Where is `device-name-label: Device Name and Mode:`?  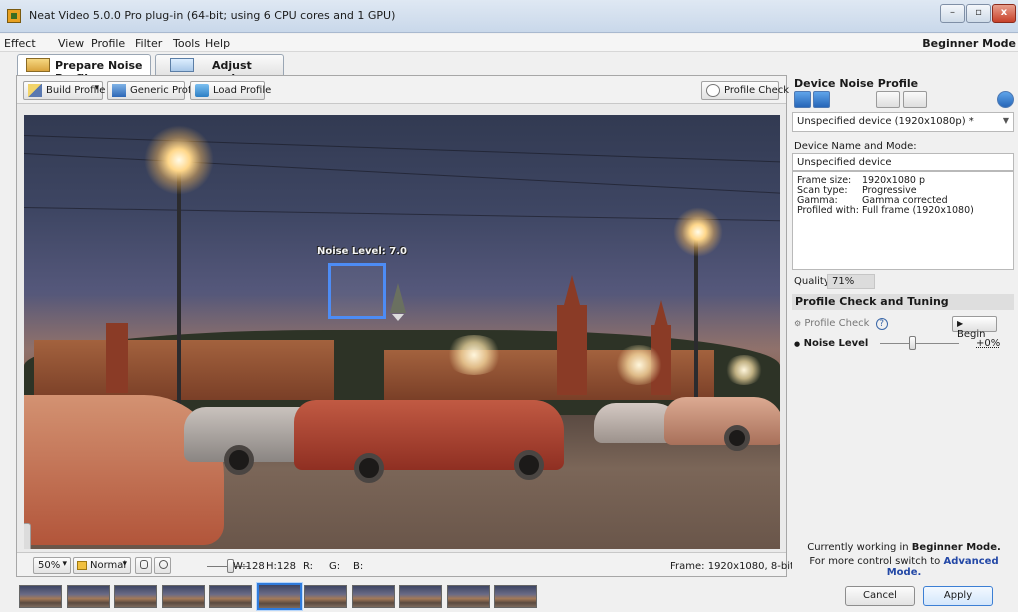 device-name-label: Device Name and Mode: is located at coordinates (855, 146).